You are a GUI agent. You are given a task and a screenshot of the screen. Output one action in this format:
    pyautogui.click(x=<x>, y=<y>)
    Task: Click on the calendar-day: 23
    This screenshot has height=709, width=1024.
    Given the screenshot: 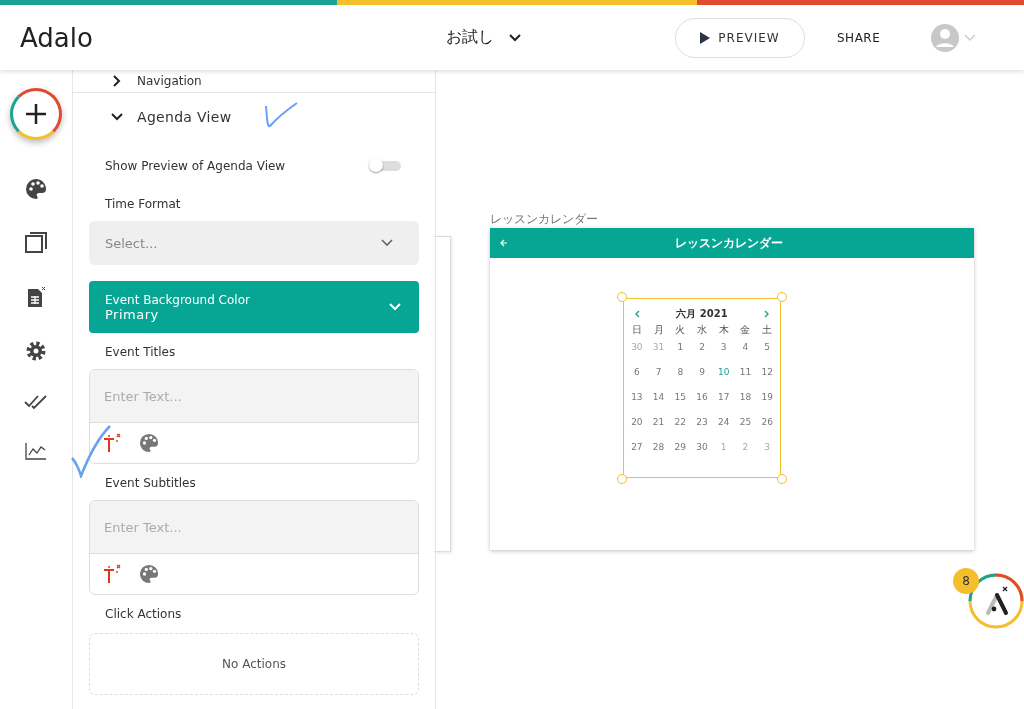 What is the action you would take?
    pyautogui.click(x=702, y=424)
    